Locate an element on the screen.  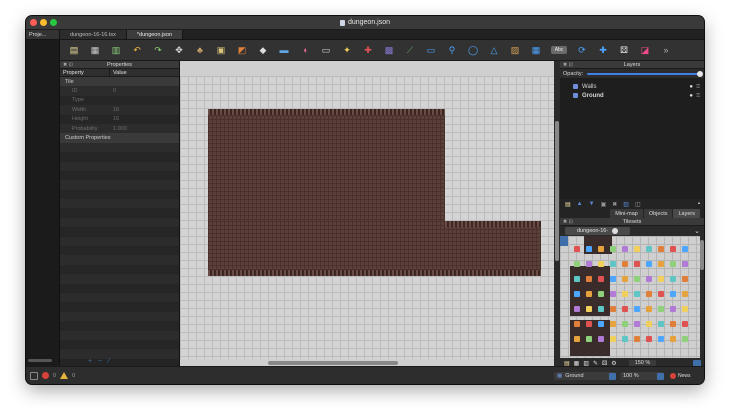
select-same-icon: ✚ is located at coordinates (368, 50).